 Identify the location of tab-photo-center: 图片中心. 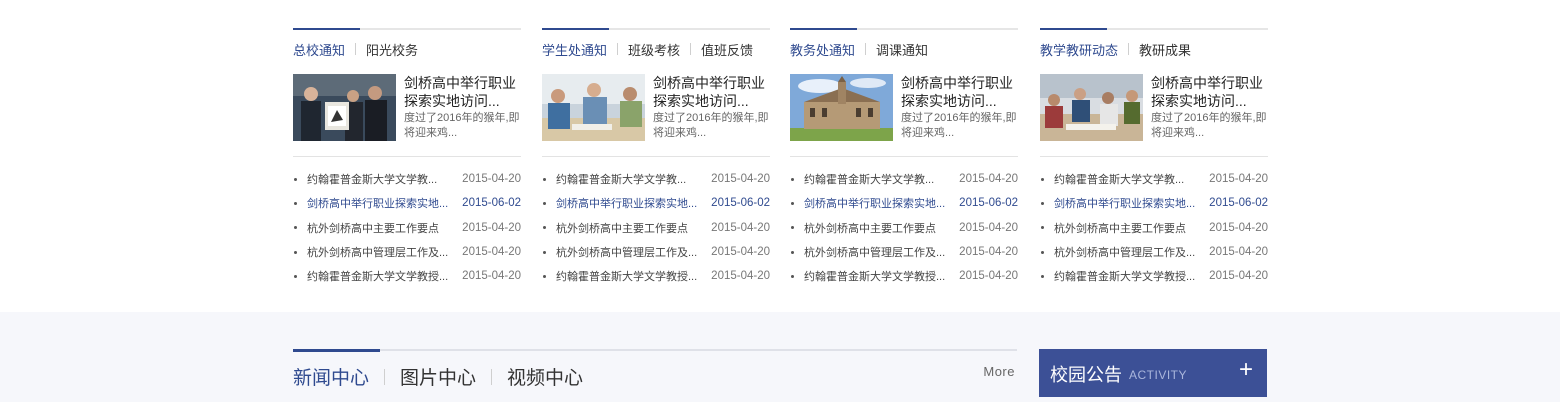
(438, 376).